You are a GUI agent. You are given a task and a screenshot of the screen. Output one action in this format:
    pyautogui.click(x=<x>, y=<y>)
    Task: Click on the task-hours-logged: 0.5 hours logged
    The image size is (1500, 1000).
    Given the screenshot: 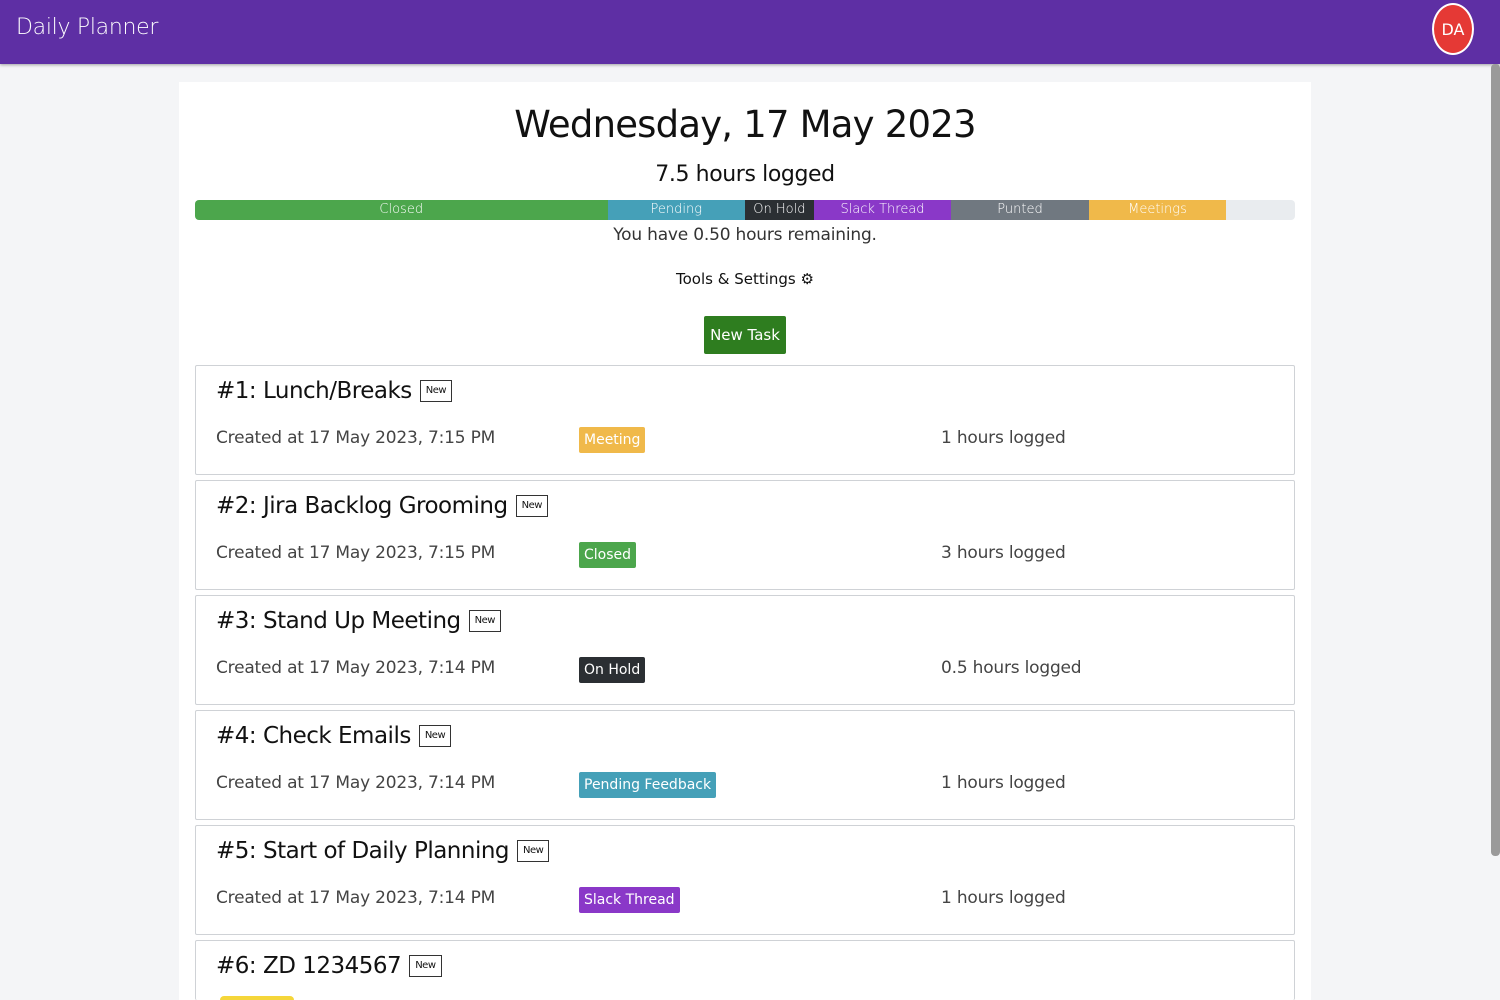 What is the action you would take?
    pyautogui.click(x=1011, y=668)
    